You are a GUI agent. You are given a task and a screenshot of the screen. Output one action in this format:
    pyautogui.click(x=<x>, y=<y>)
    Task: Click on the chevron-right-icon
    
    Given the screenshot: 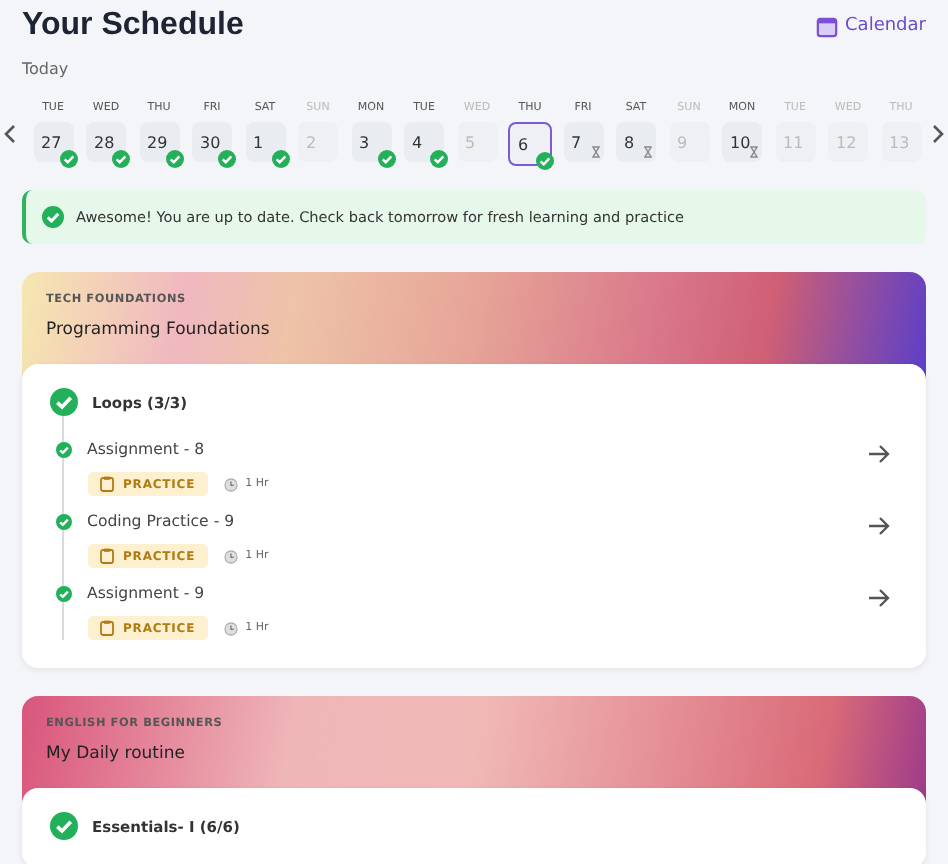 What is the action you would take?
    pyautogui.click(x=938, y=134)
    